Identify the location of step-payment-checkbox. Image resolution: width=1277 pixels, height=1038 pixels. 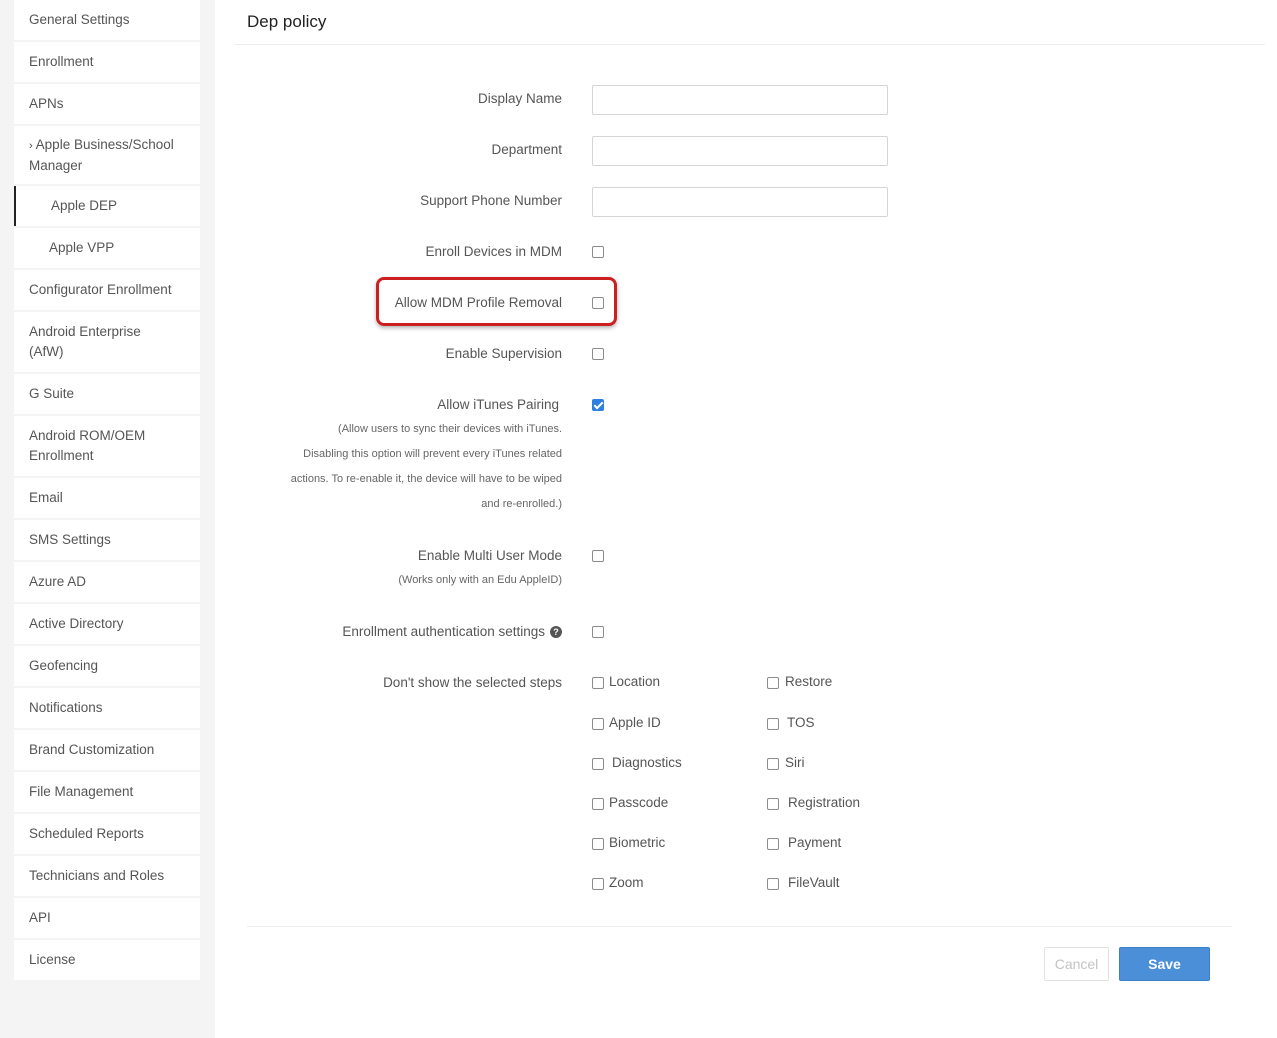
(773, 844).